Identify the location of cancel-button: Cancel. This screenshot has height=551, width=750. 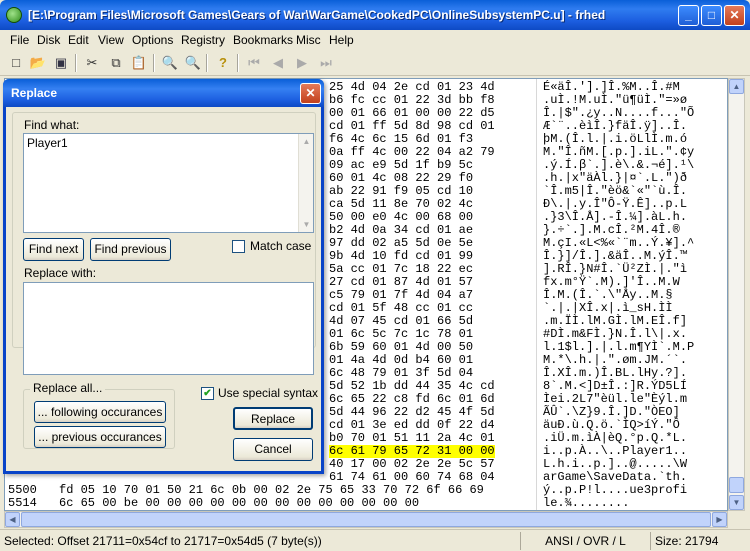
(273, 449).